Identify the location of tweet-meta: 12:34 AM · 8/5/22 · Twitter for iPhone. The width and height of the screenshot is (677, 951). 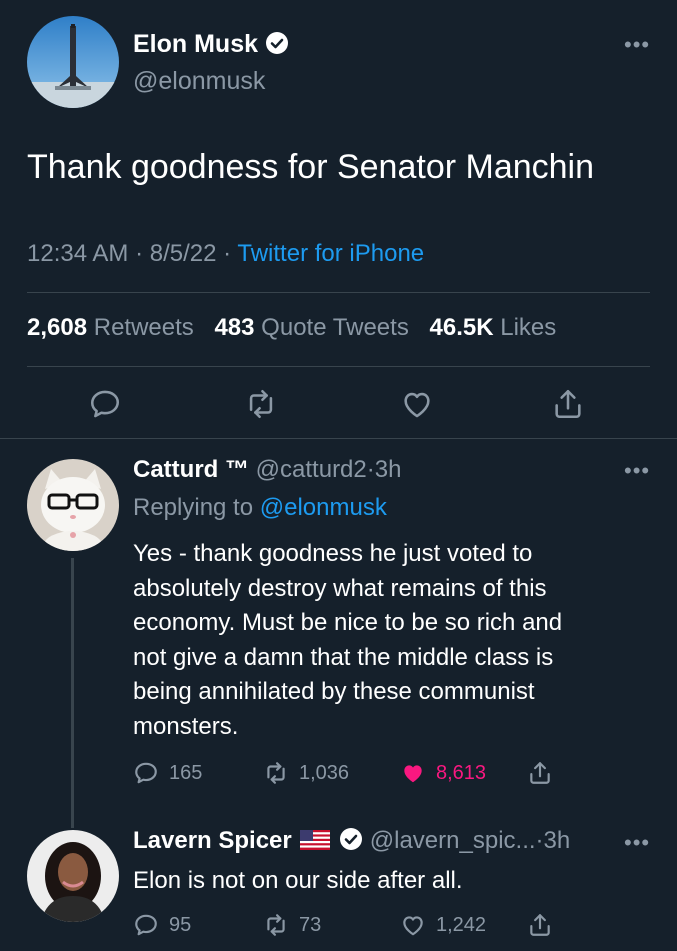
(225, 254).